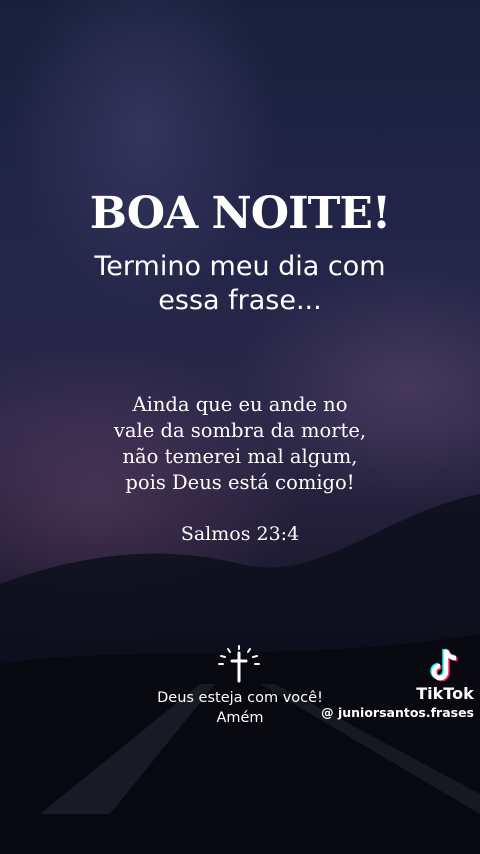  What do you see at coordinates (240, 430) in the screenshot?
I see `verse-line: vale da sombra da morte,` at bounding box center [240, 430].